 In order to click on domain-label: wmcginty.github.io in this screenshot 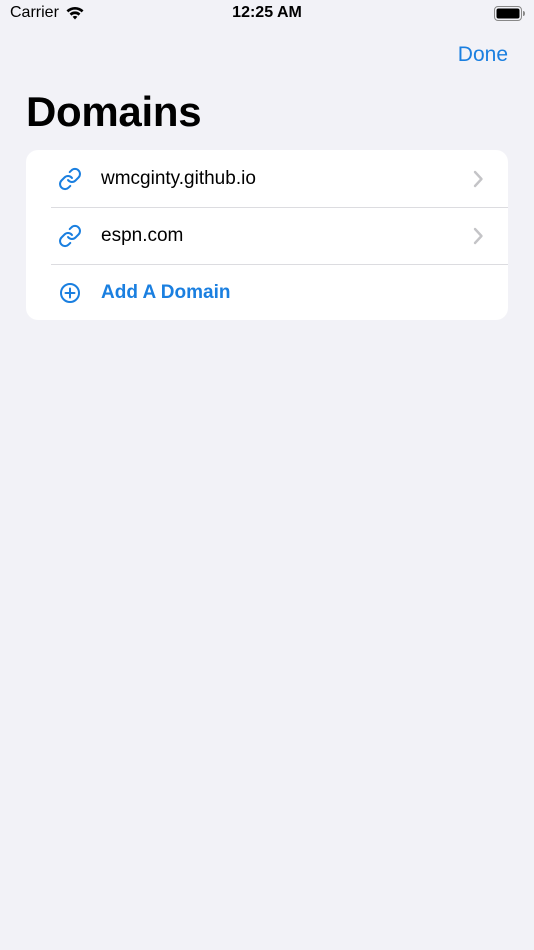, I will do `click(178, 178)`.